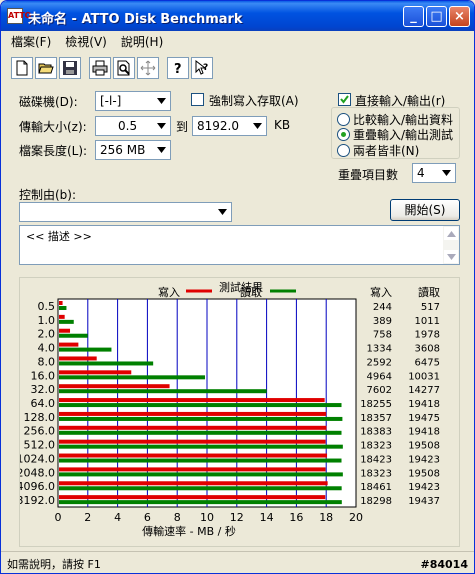 This screenshot has width=475, height=574. What do you see at coordinates (37, 458) in the screenshot?
I see `y-tick-label: 1024.0` at bounding box center [37, 458].